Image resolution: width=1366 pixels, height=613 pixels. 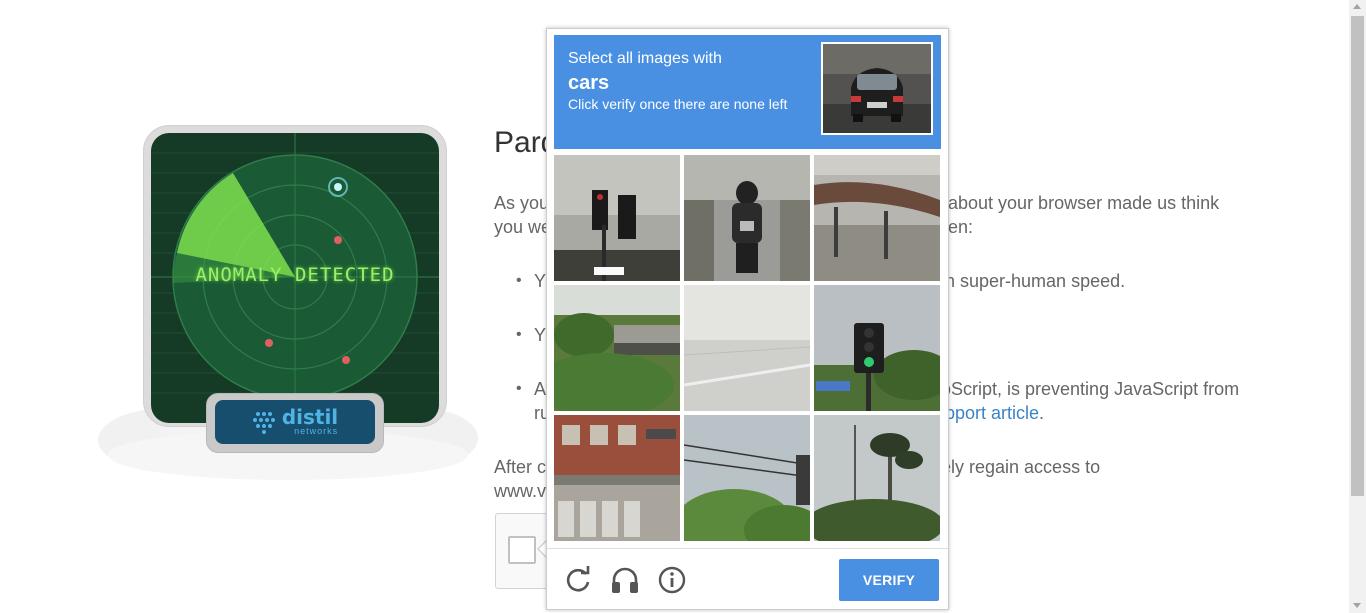 What do you see at coordinates (672, 580) in the screenshot?
I see `info-icon` at bounding box center [672, 580].